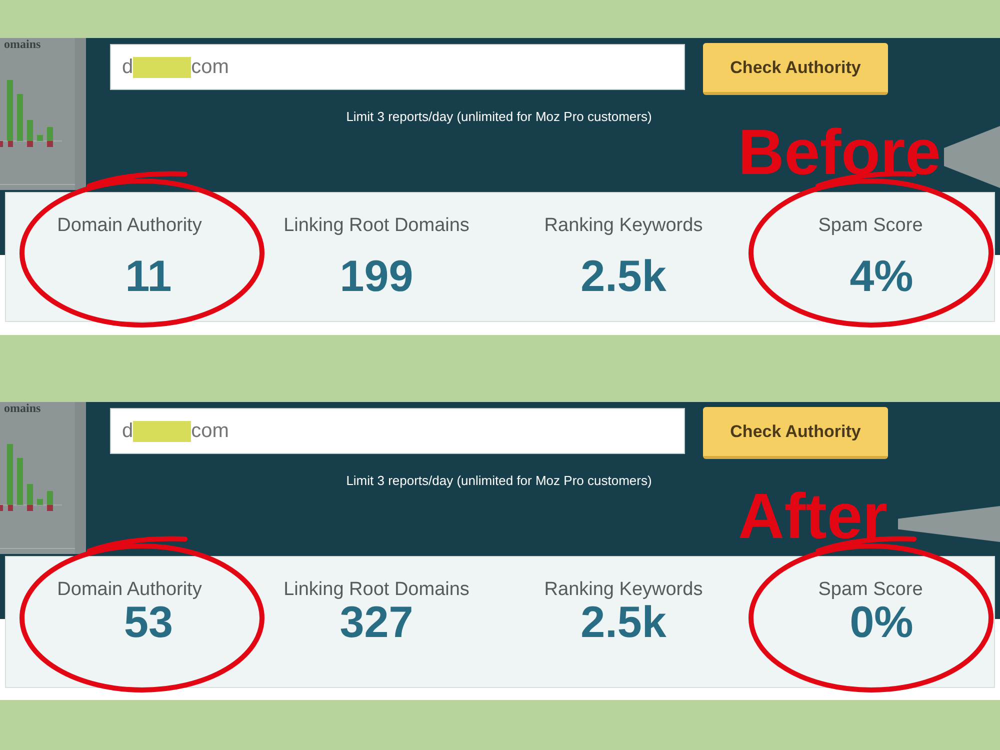  I want to click on light-beam-drawing, so click(972, 157).